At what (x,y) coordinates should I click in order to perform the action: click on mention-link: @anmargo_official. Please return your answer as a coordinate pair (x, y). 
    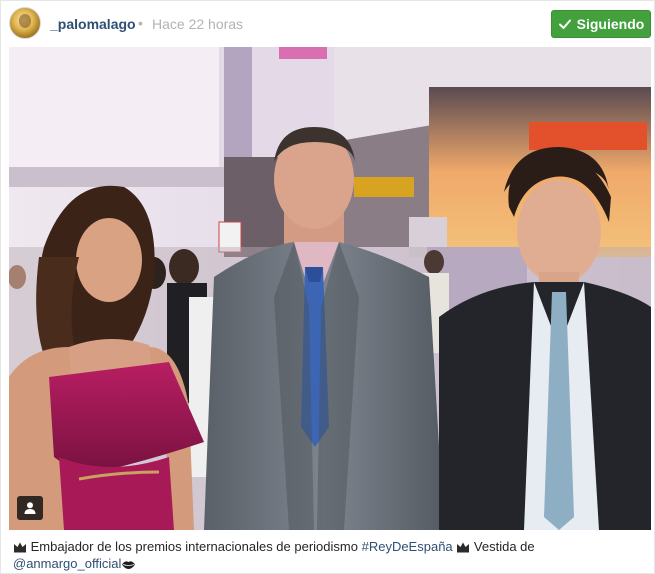
    Looking at the image, I should click on (67, 563).